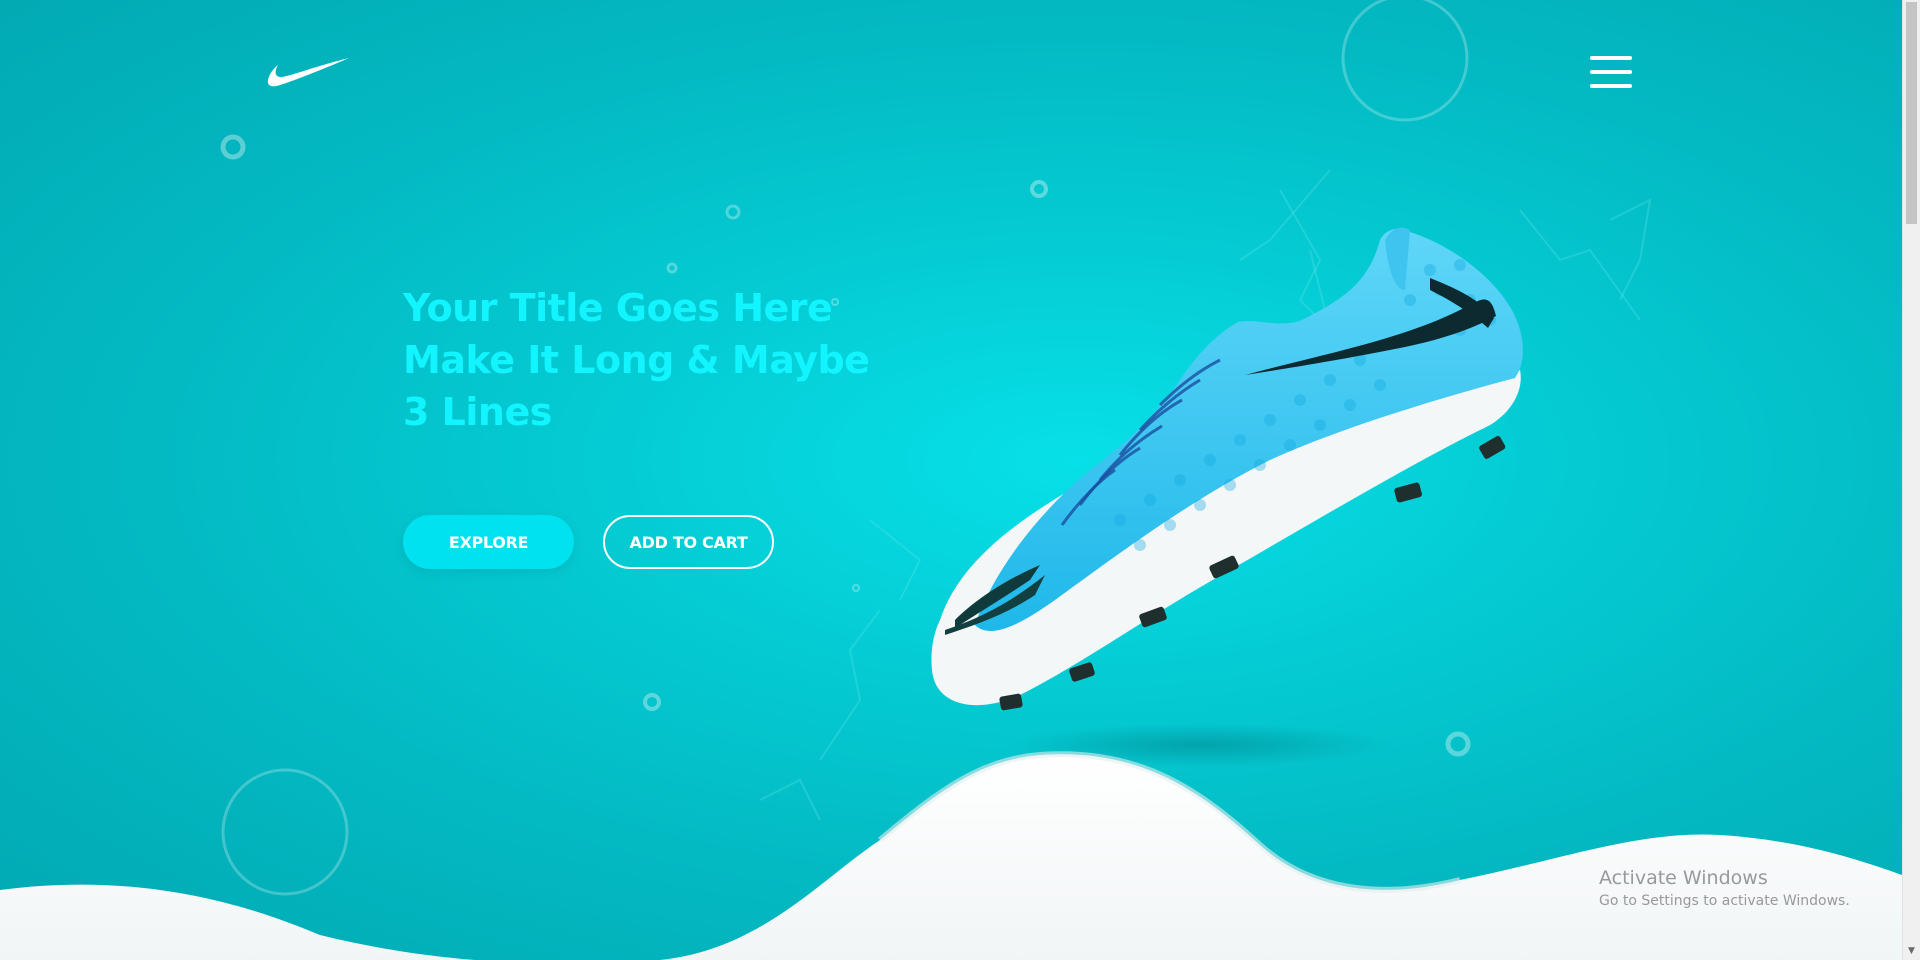 This screenshot has height=960, width=1920. I want to click on explore-button: EXPLORE, so click(488, 542).